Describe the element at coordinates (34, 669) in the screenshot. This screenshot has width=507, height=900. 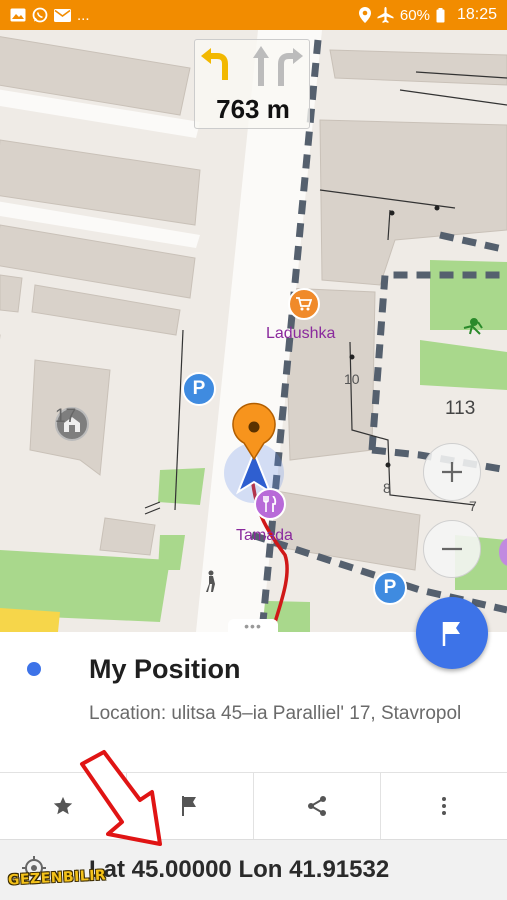
I see `position-dot-icon` at that location.